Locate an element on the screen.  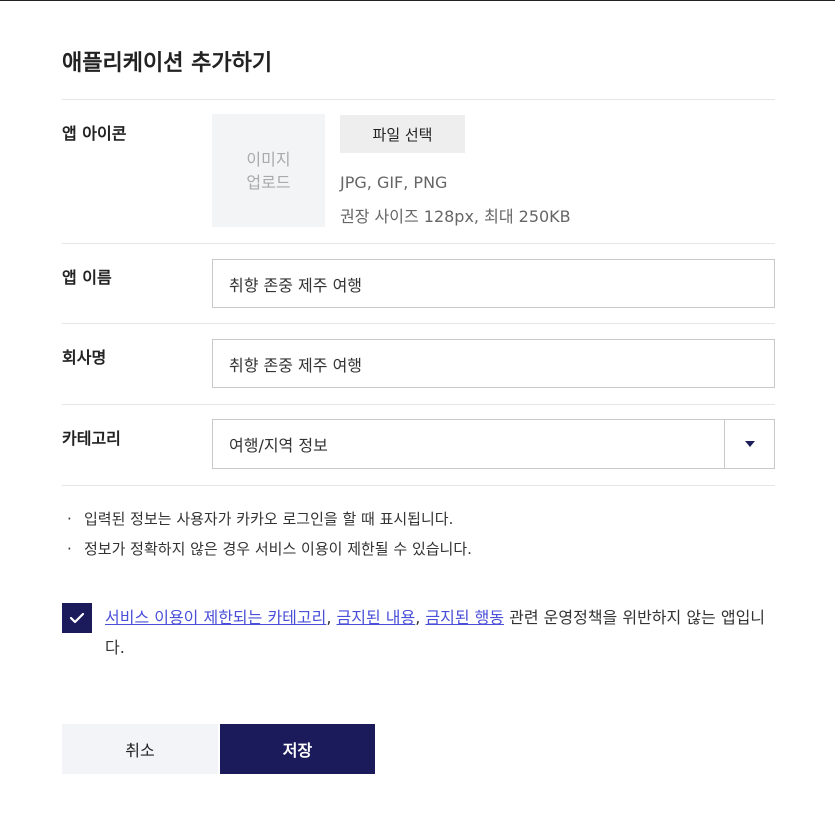
dropdown-toggle is located at coordinates (749, 444).